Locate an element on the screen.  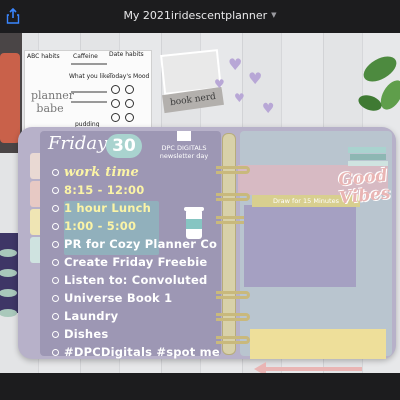
worktime-label: work time is located at coordinates (102, 172).